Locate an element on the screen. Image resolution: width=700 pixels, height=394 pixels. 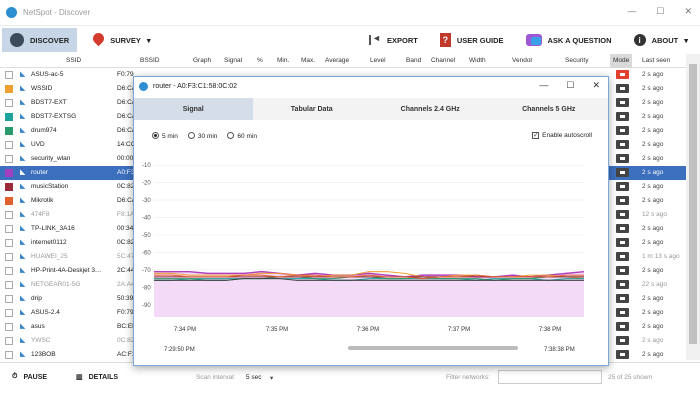
chevron-down-icon: ▾ is located at coordinates (271, 378).